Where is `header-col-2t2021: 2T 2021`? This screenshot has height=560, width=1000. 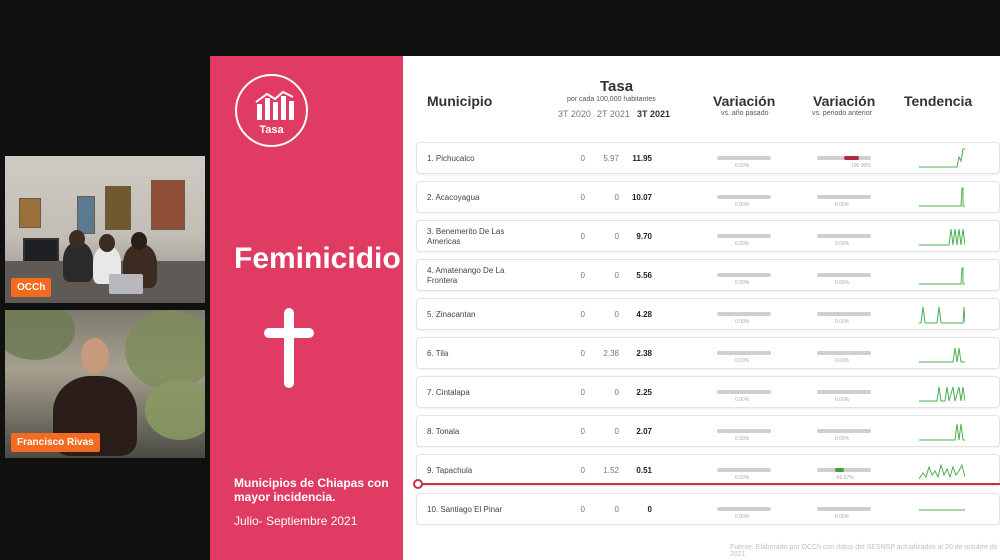 header-col-2t2021: 2T 2021 is located at coordinates (613, 114).